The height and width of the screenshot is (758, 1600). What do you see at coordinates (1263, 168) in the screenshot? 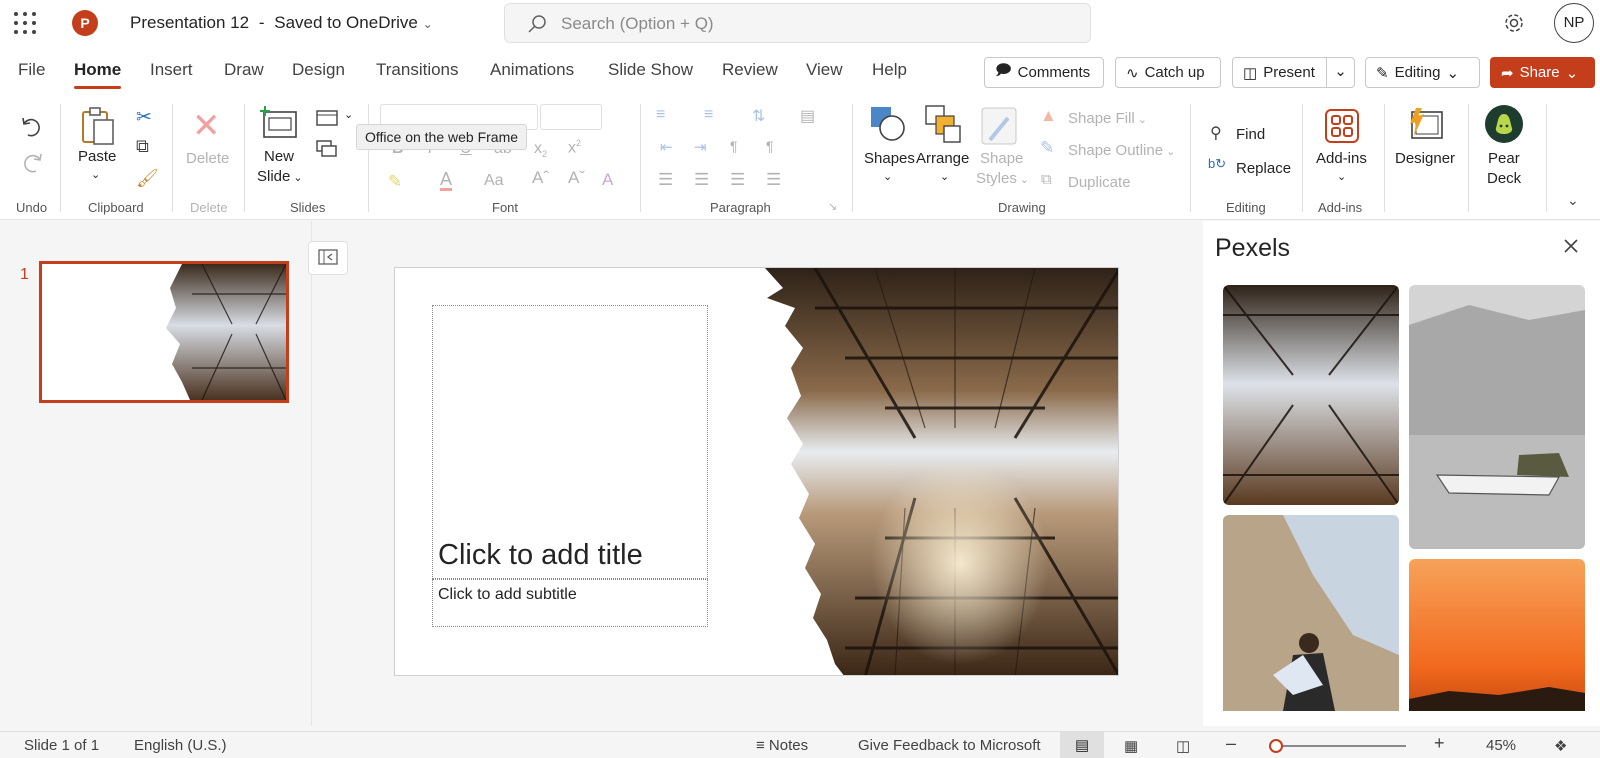
I see `replace-button: Replace` at bounding box center [1263, 168].